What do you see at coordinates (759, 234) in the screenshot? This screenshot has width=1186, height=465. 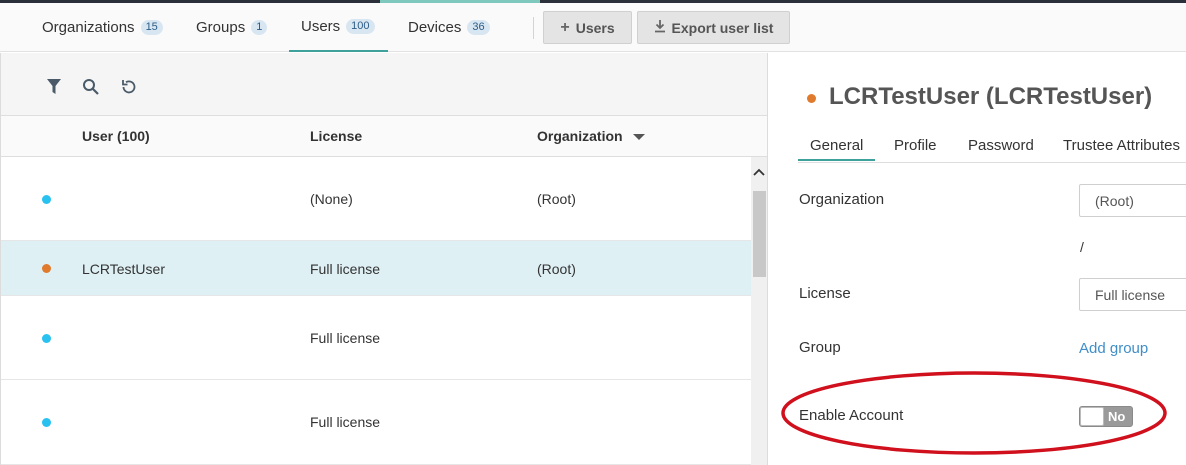 I see `scrollbar-thumb` at bounding box center [759, 234].